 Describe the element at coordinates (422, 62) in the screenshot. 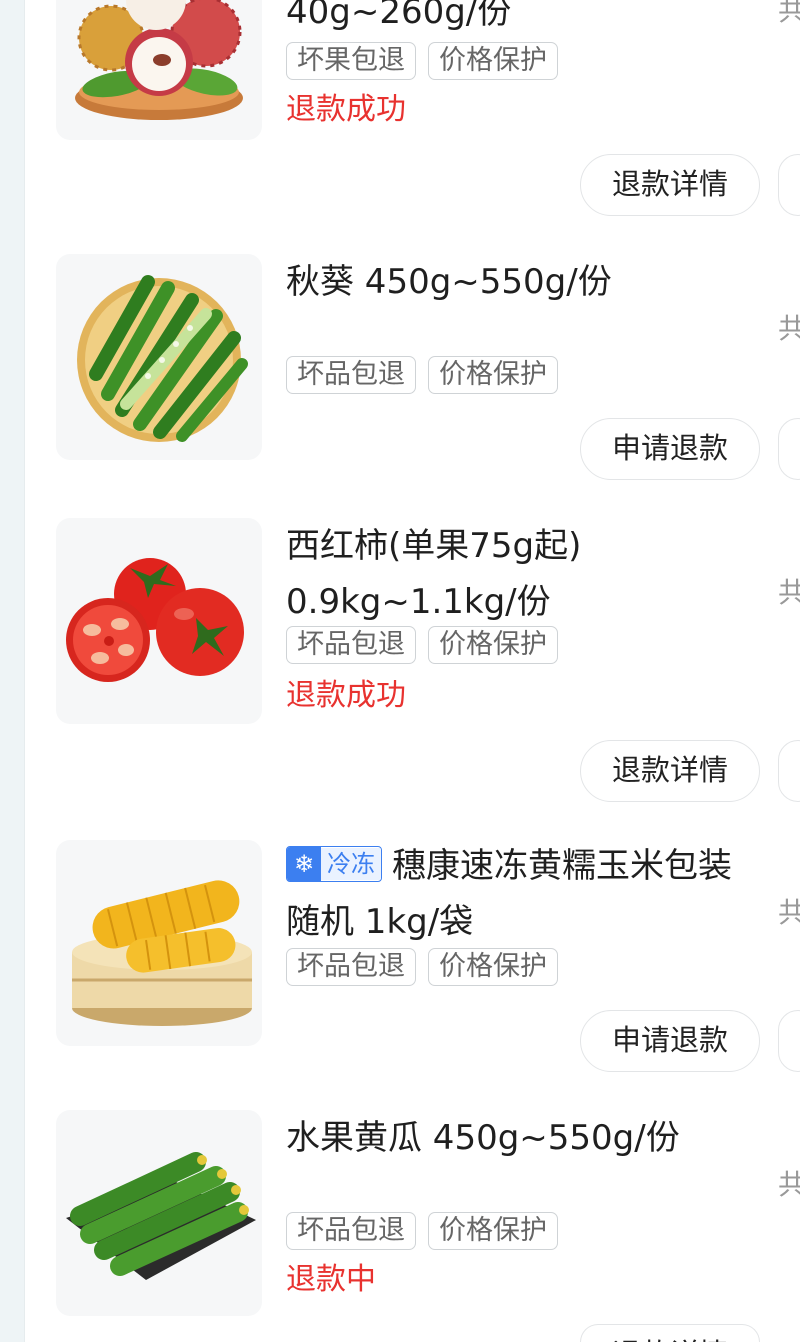

I see `service-tags: 坏果包退 价格保护` at that location.